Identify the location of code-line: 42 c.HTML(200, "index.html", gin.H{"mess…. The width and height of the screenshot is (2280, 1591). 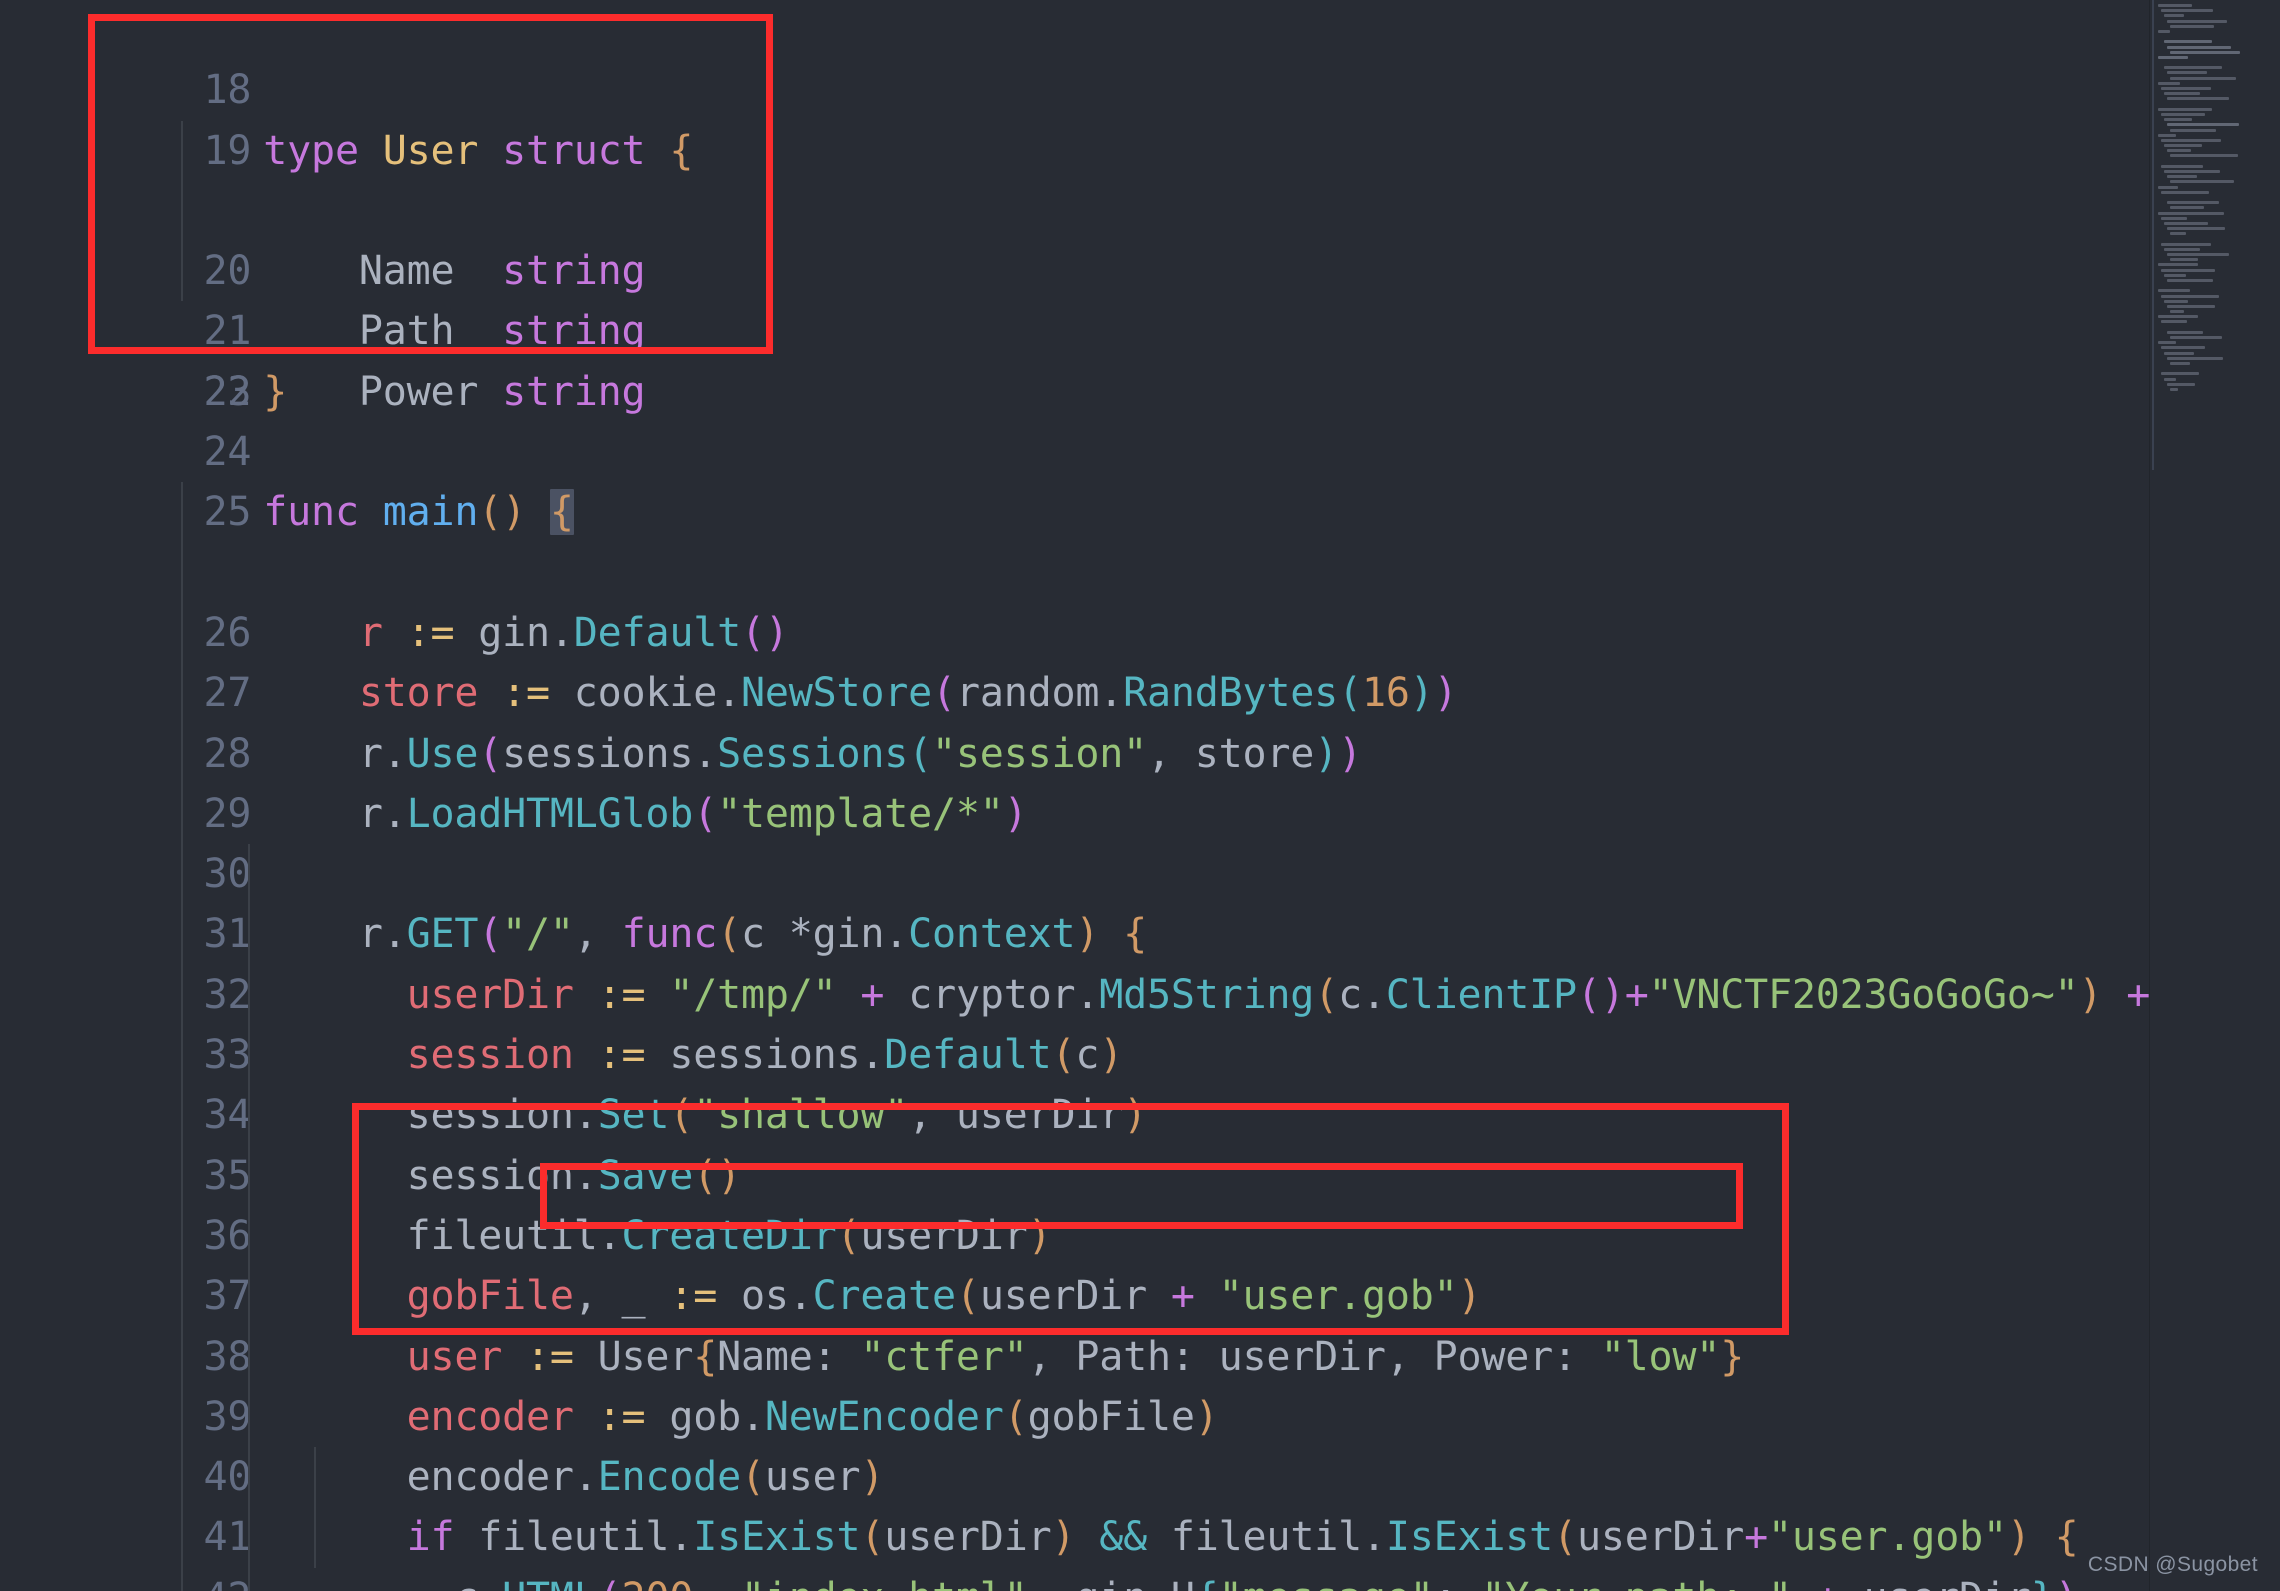
(1075, 1519).